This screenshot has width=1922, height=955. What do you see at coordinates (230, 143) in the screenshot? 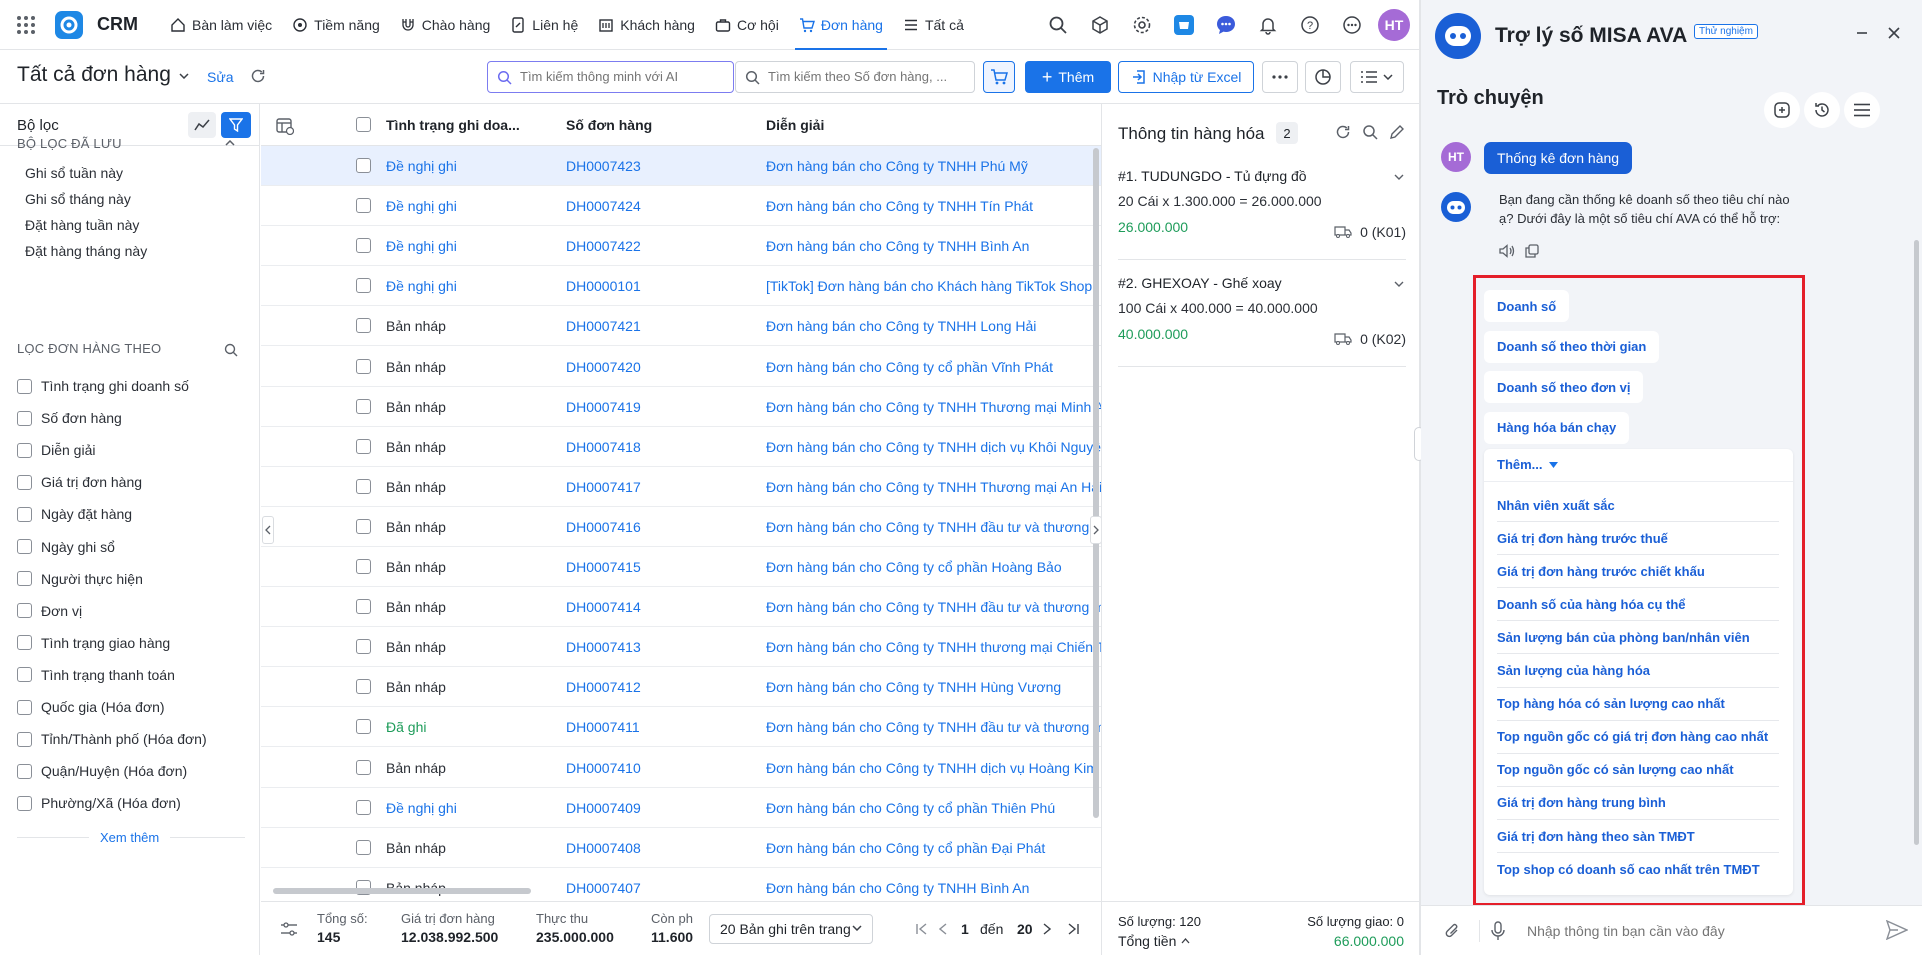
I see `chevron-up-icon` at bounding box center [230, 143].